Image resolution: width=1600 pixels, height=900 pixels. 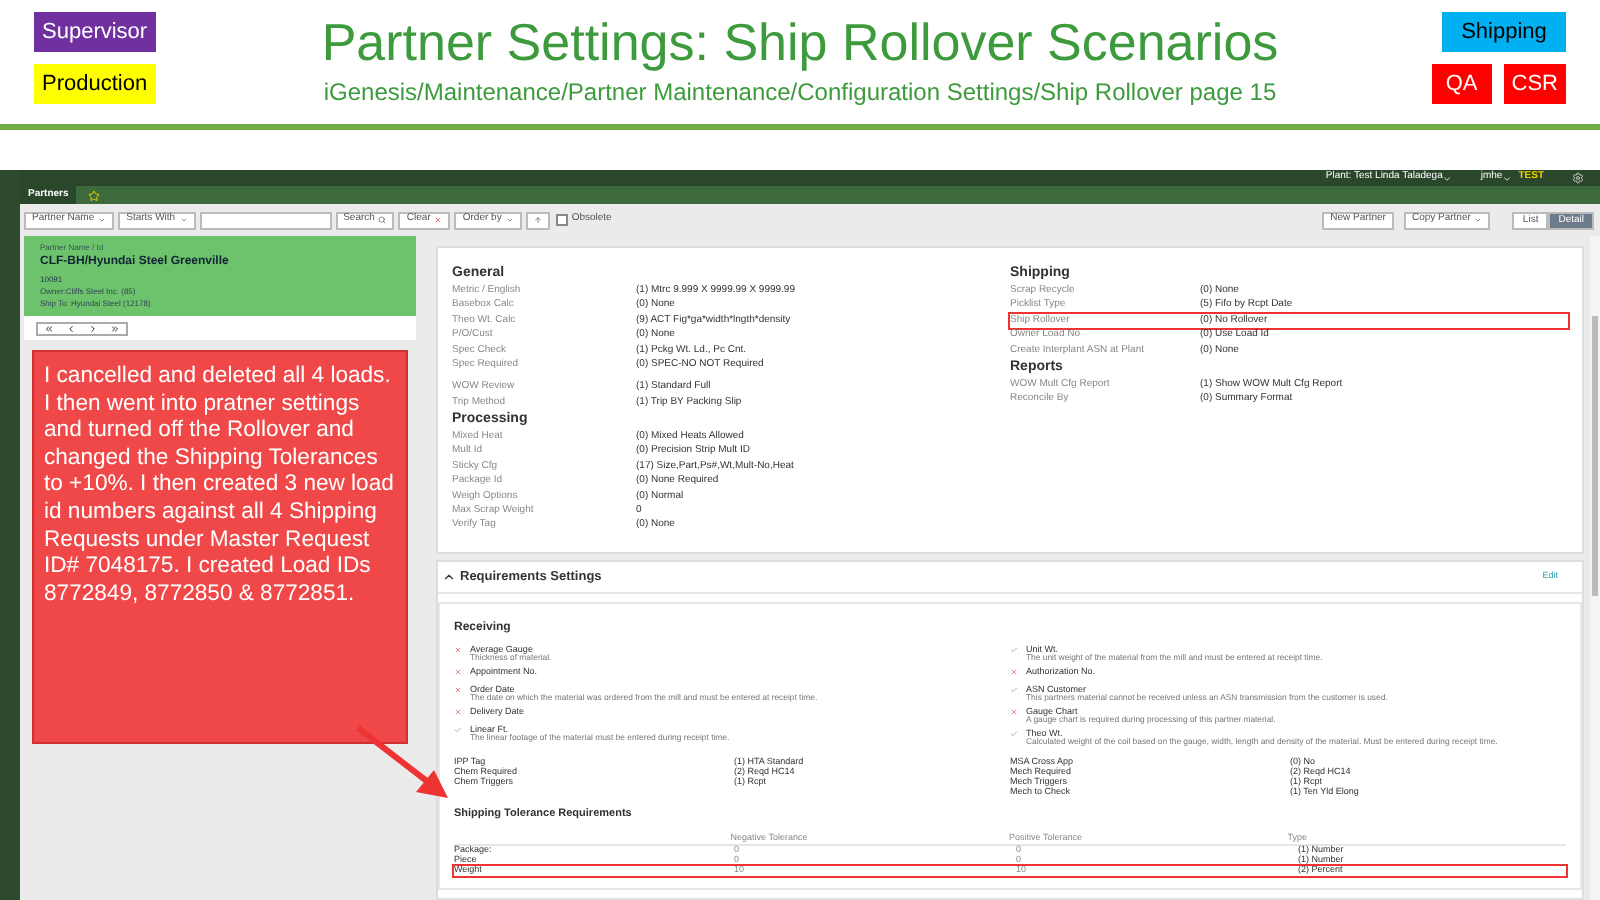 What do you see at coordinates (95, 32) in the screenshot?
I see `role-tag: Supervisor` at bounding box center [95, 32].